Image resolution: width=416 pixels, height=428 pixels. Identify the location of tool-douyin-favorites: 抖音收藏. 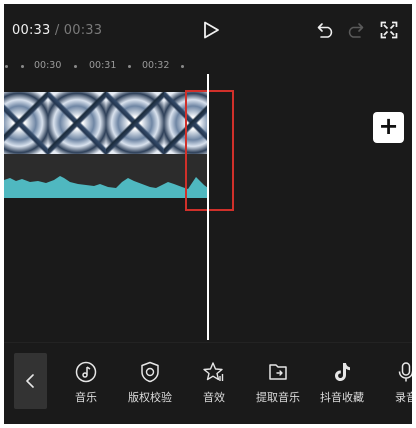
(342, 383).